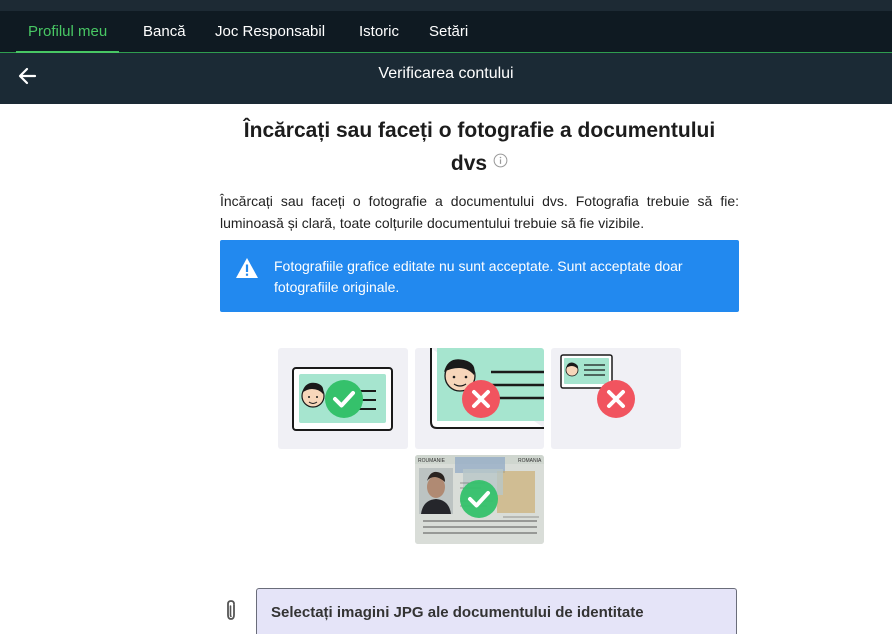 Image resolution: width=892 pixels, height=636 pixels. I want to click on tab-banca: Bancă, so click(164, 31).